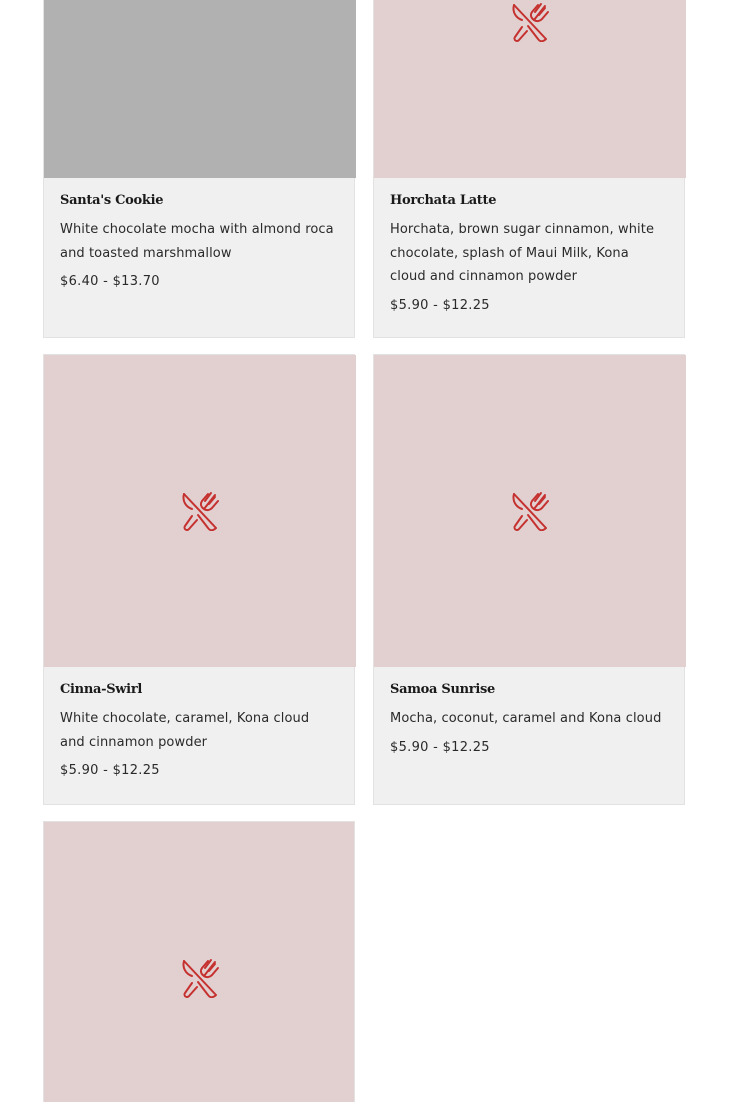  I want to click on menu-item-name: Samoa Sunrise, so click(442, 689).